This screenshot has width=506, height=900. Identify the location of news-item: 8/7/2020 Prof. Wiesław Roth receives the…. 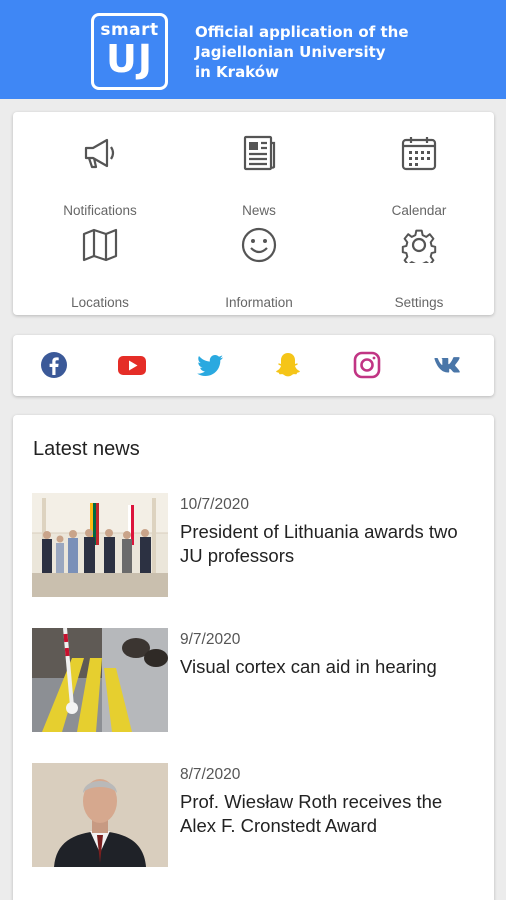
(257, 815).